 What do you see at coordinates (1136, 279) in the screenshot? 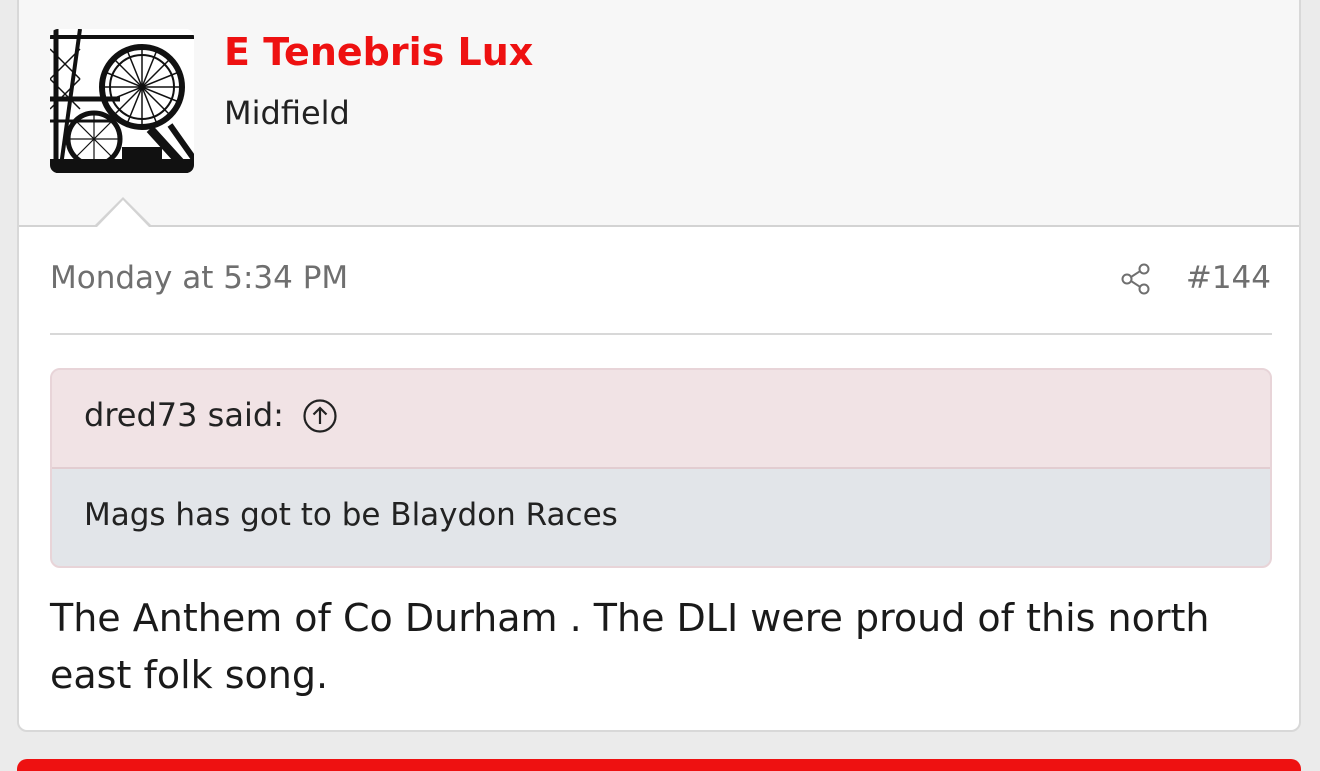
I see `share-icon` at bounding box center [1136, 279].